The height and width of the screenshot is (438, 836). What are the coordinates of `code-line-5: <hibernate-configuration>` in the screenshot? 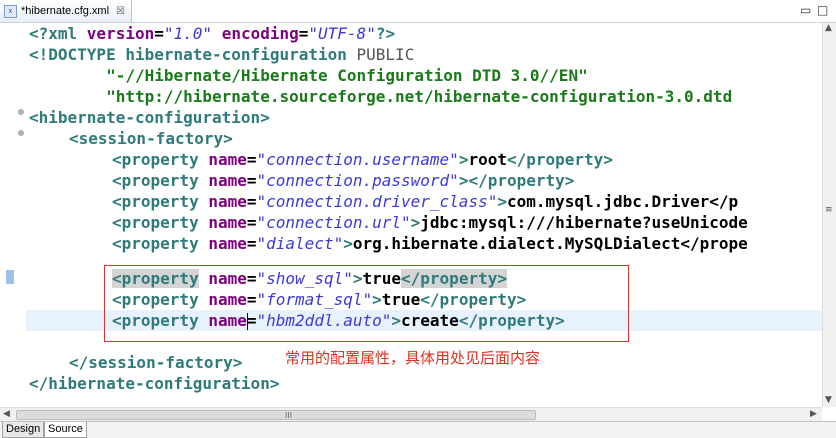 It's located at (149, 117).